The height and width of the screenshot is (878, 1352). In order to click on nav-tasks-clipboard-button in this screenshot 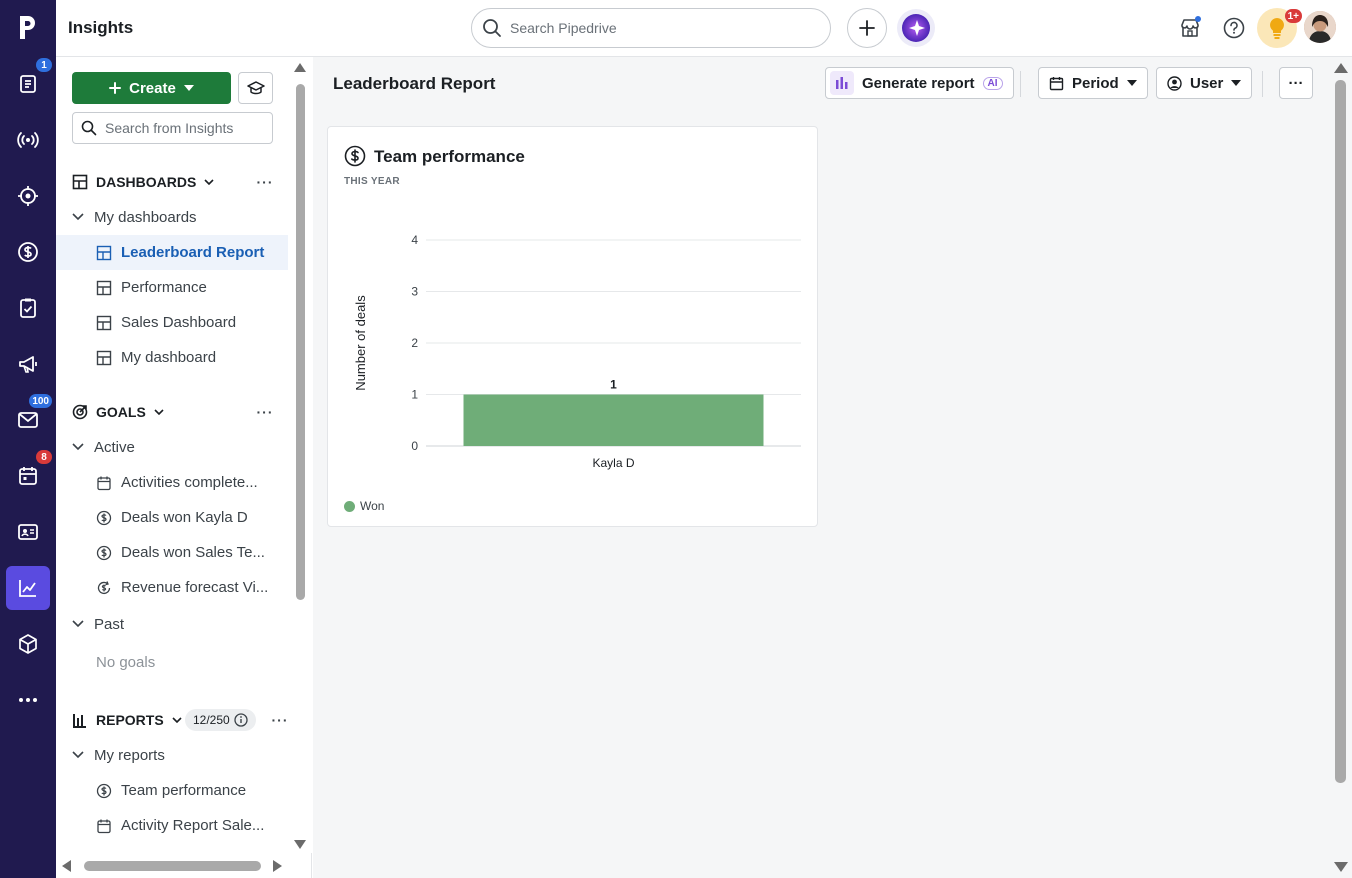, I will do `click(28, 308)`.